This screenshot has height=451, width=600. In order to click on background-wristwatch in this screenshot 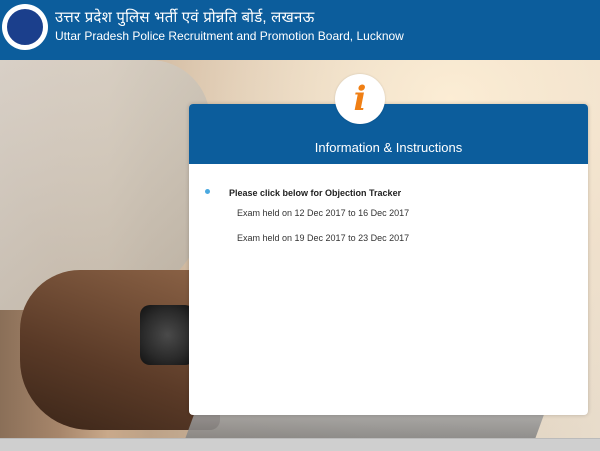, I will do `click(167, 335)`.